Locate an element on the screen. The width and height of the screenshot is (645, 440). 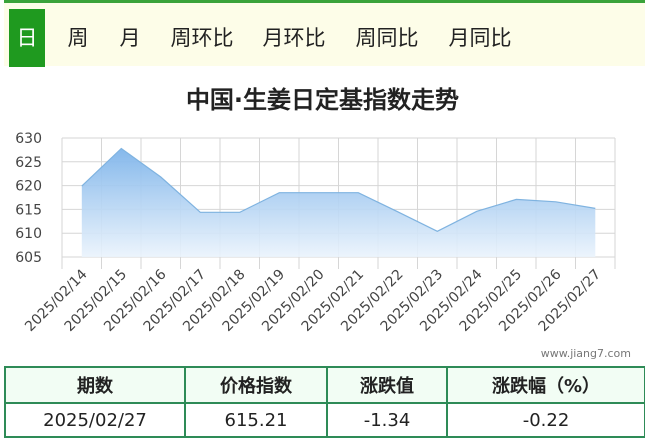
tab-week-over-week: 周环比 is located at coordinates (202, 38).